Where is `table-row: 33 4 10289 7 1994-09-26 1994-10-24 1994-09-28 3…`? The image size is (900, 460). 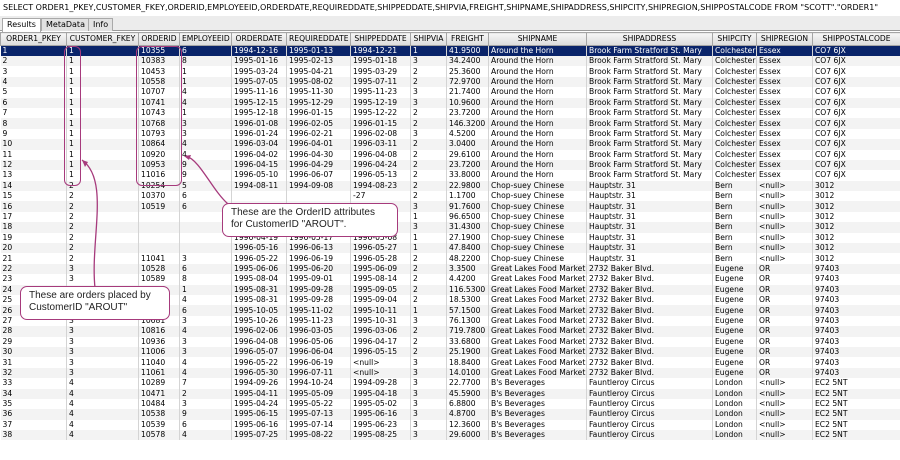 table-row: 33 4 10289 7 1994-09-26 1994-10-24 1994-09-28 3… is located at coordinates (450, 383).